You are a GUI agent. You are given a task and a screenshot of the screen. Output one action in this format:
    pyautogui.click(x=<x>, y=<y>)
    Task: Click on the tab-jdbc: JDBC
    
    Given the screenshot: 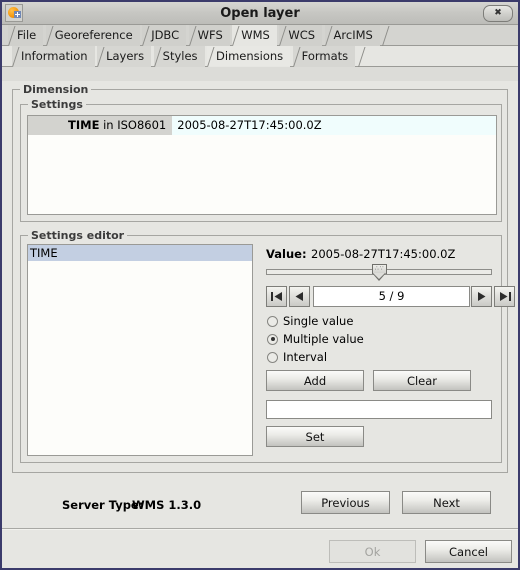 What is the action you would take?
    pyautogui.click(x=164, y=35)
    